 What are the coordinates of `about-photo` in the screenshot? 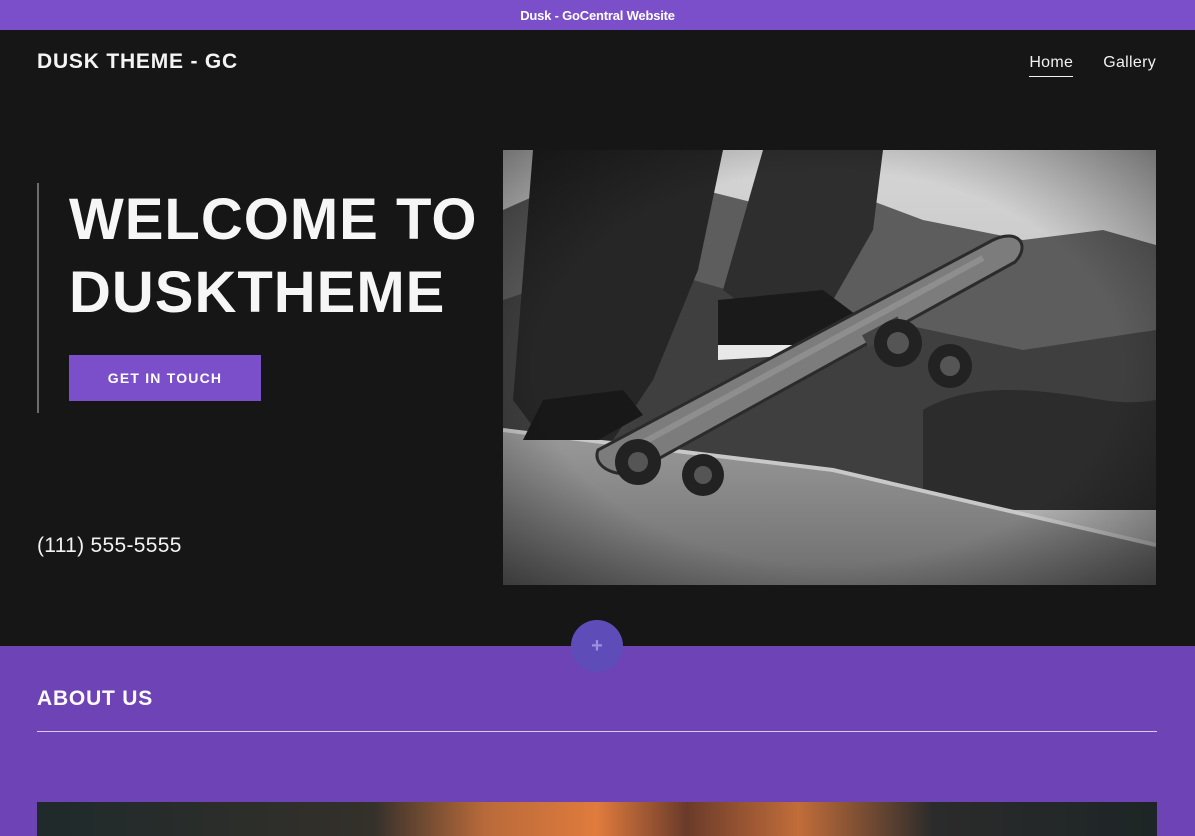 It's located at (597, 819).